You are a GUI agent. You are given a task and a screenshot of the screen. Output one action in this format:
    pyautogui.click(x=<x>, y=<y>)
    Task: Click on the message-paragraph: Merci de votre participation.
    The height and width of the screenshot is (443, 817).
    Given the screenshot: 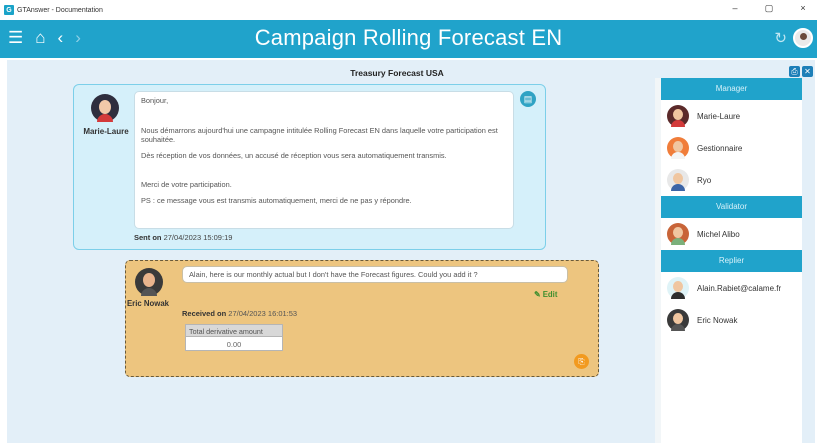 What is the action you would take?
    pyautogui.click(x=186, y=184)
    